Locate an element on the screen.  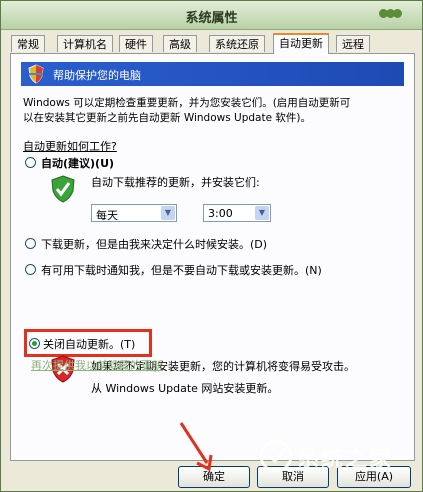
radio-notify is located at coordinates (30, 269).